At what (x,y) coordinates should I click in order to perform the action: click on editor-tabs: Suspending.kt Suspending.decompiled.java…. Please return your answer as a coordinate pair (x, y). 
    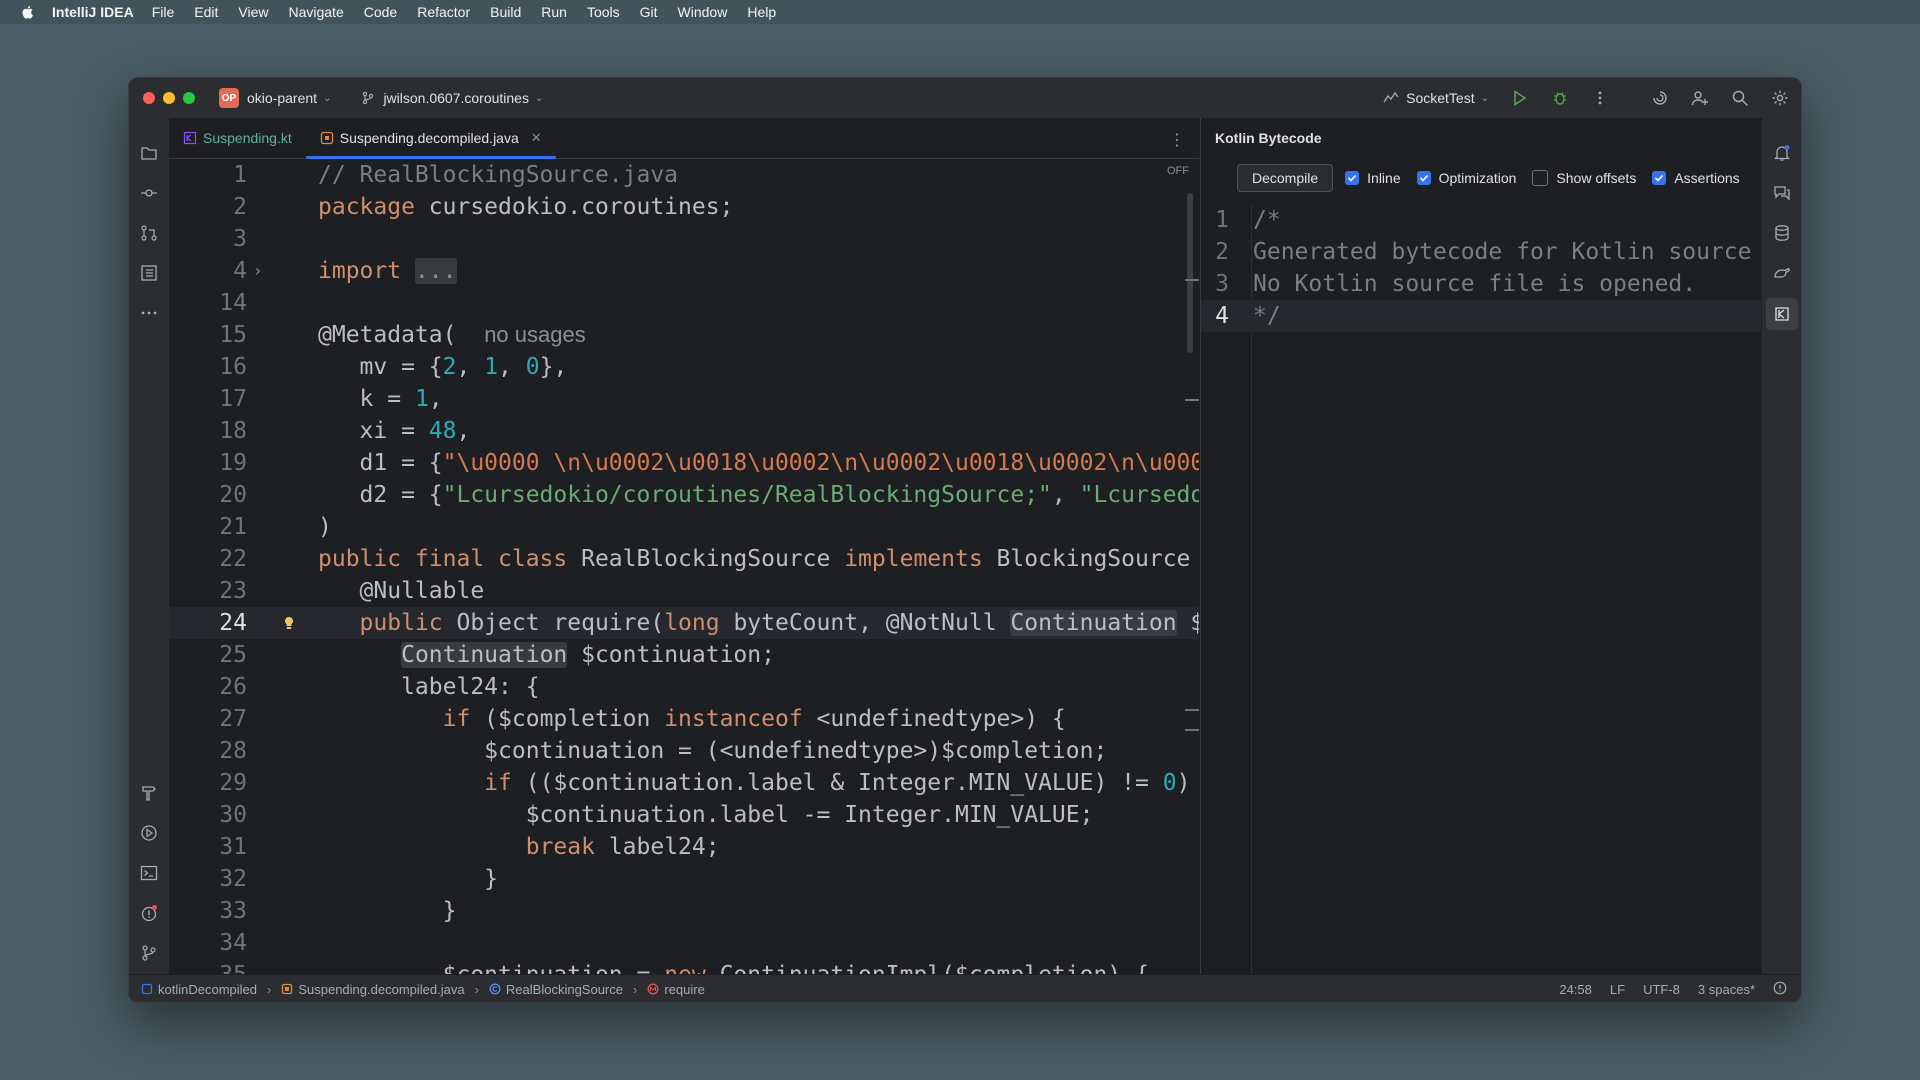
    Looking at the image, I should click on (684, 138).